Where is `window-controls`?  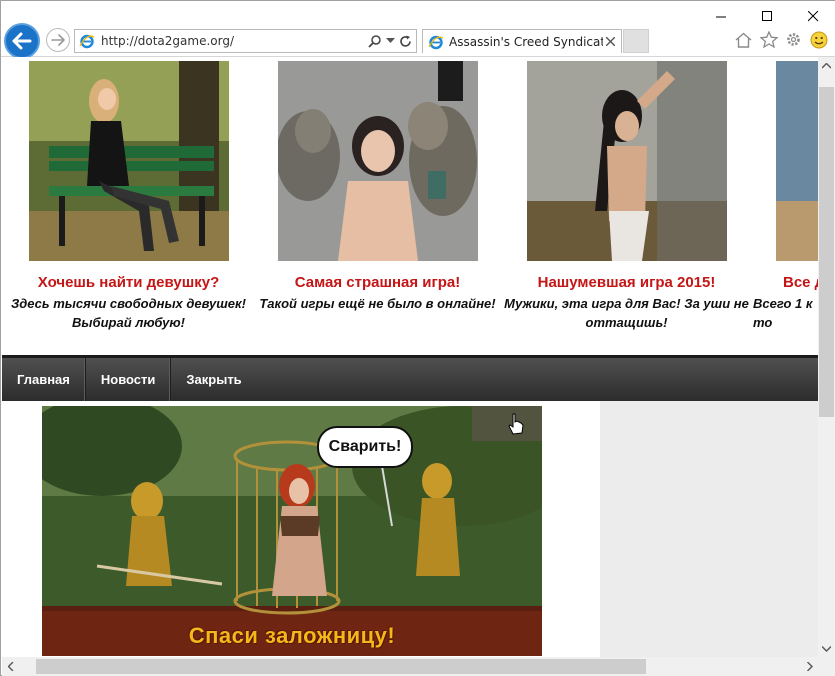 window-controls is located at coordinates (766, 16).